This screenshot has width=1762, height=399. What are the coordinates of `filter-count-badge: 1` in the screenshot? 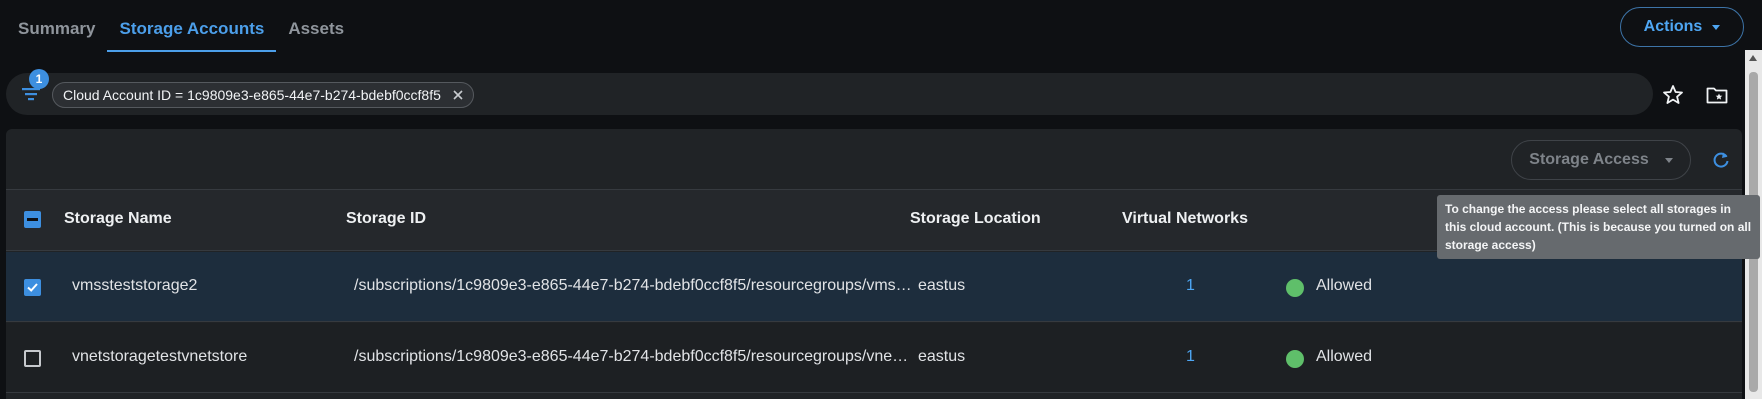 It's located at (39, 79).